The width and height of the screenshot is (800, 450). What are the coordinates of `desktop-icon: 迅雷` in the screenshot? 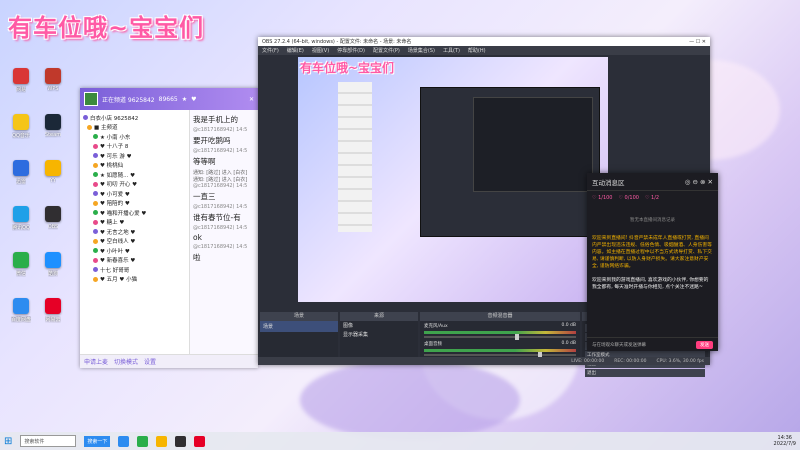 It's located at (21, 177).